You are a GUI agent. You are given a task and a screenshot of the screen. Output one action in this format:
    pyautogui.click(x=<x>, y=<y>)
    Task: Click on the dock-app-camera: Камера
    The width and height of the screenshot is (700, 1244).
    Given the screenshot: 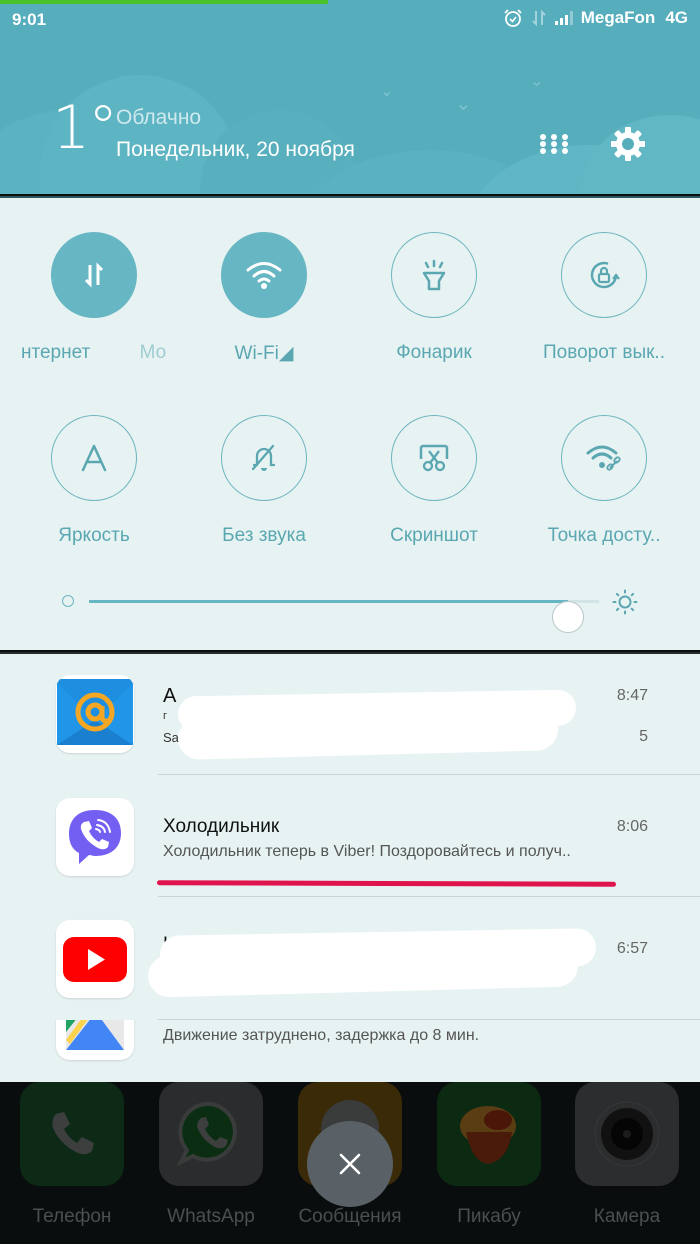 What is the action you would take?
    pyautogui.click(x=627, y=1155)
    